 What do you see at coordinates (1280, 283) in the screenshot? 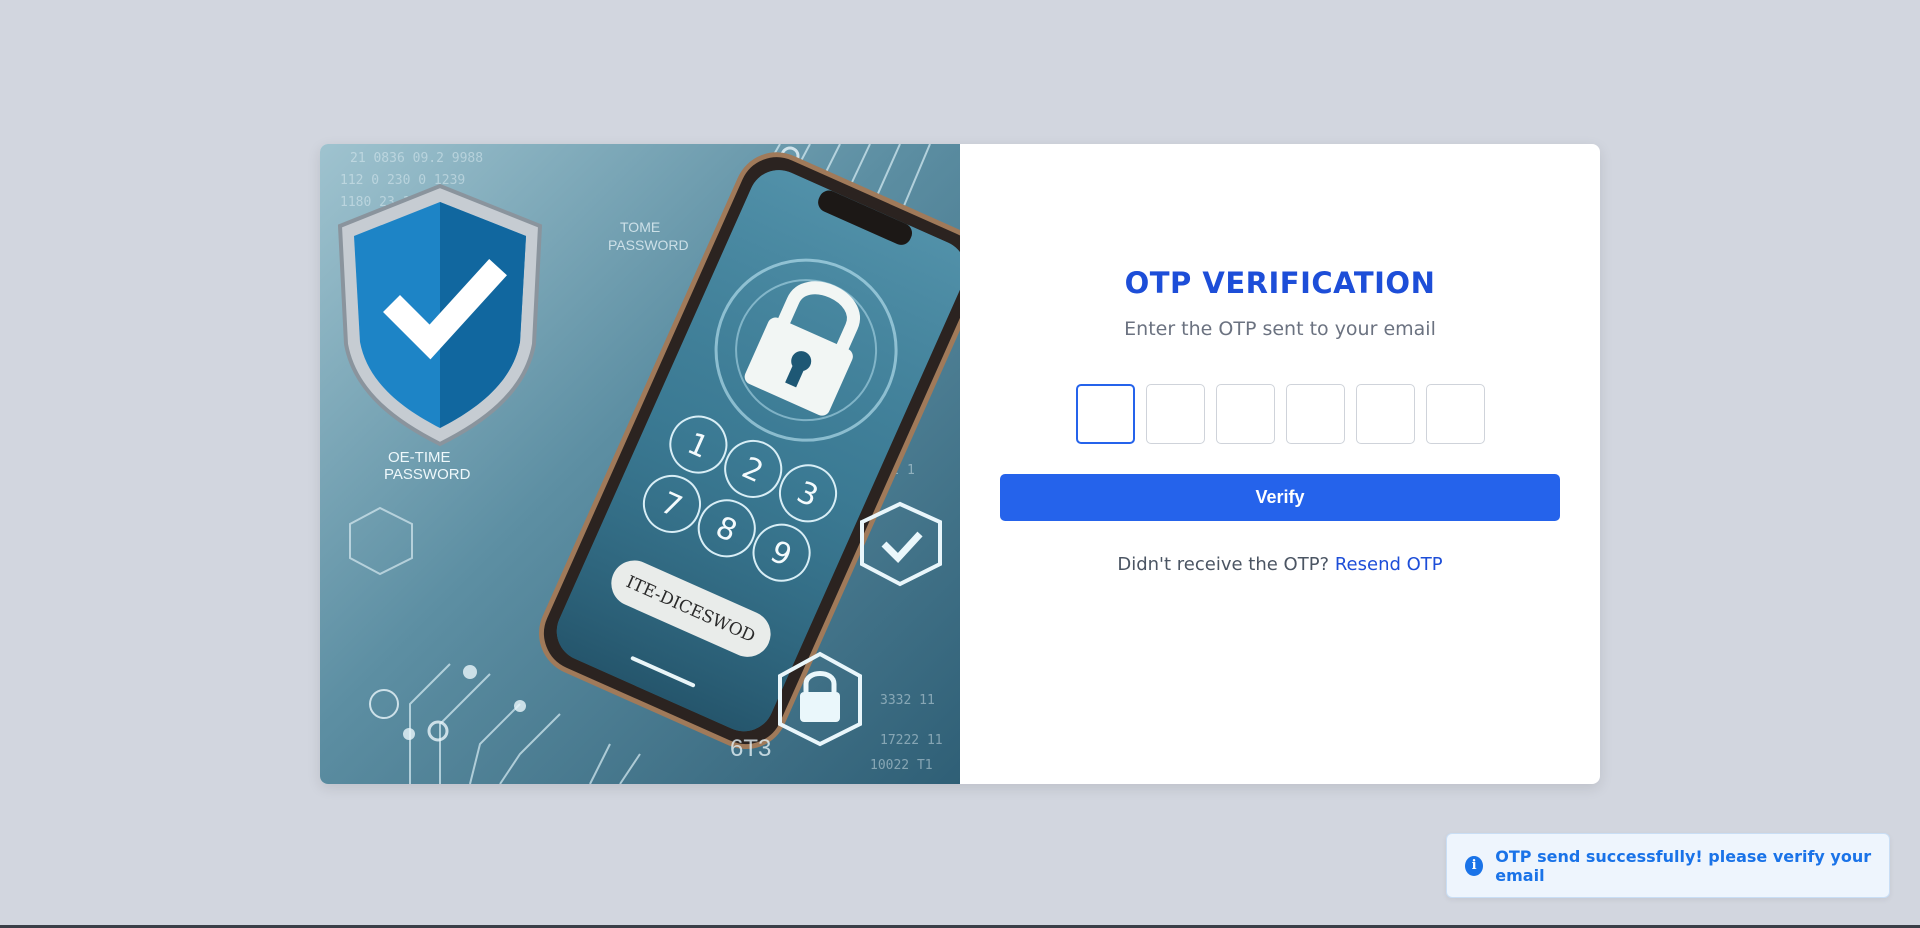
I see `page-title: OTP VERIFICATION` at bounding box center [1280, 283].